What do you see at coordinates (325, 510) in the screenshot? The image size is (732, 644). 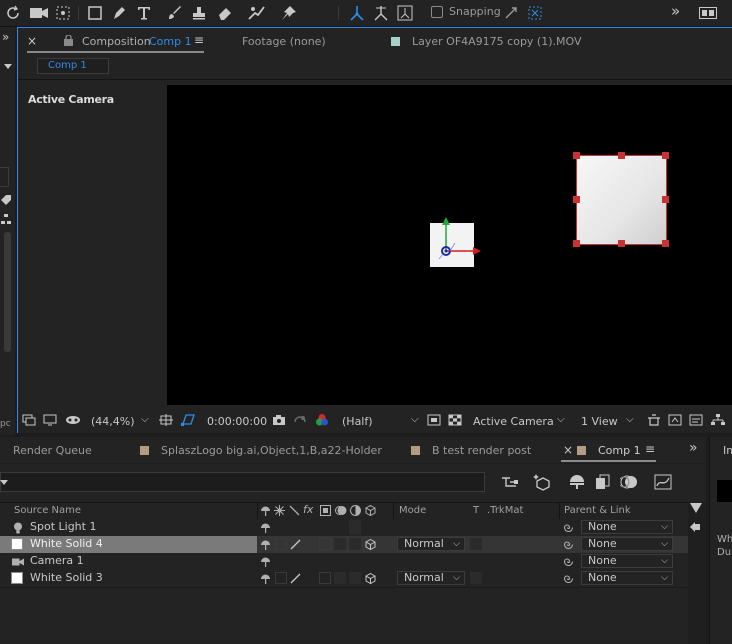 I see `frame-blend-switch-header-icon` at bounding box center [325, 510].